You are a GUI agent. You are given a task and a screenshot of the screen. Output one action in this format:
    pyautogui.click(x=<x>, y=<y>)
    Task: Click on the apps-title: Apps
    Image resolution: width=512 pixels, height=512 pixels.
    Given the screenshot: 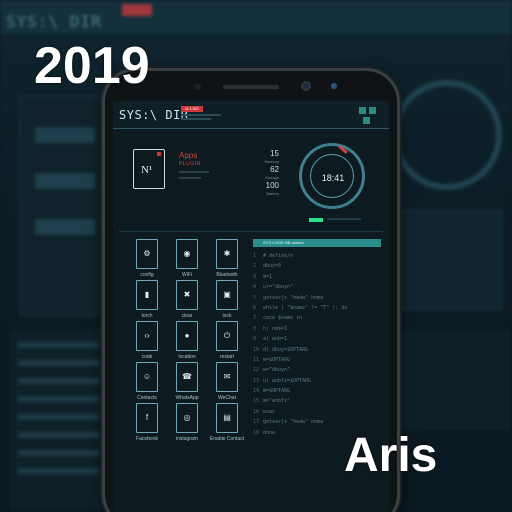 What is the action you would take?
    pyautogui.click(x=188, y=155)
    